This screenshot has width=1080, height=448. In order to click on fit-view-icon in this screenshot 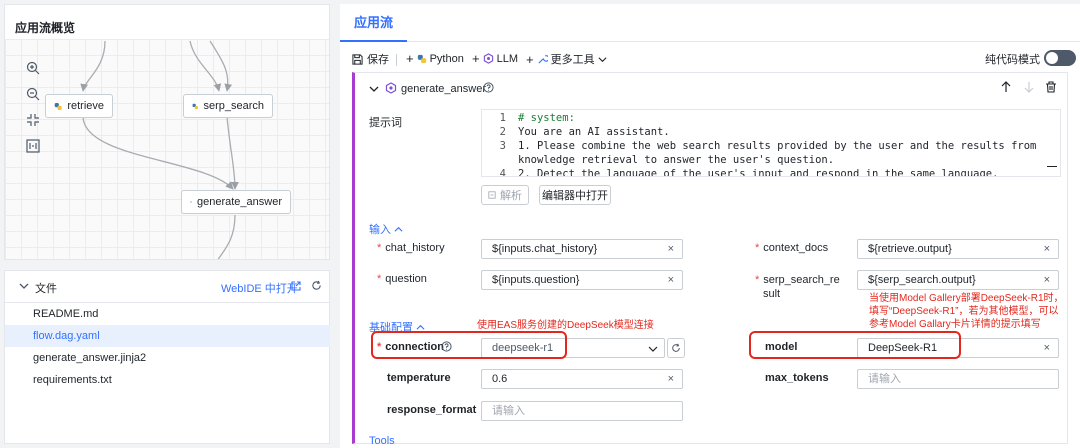, I will do `click(33, 120)`.